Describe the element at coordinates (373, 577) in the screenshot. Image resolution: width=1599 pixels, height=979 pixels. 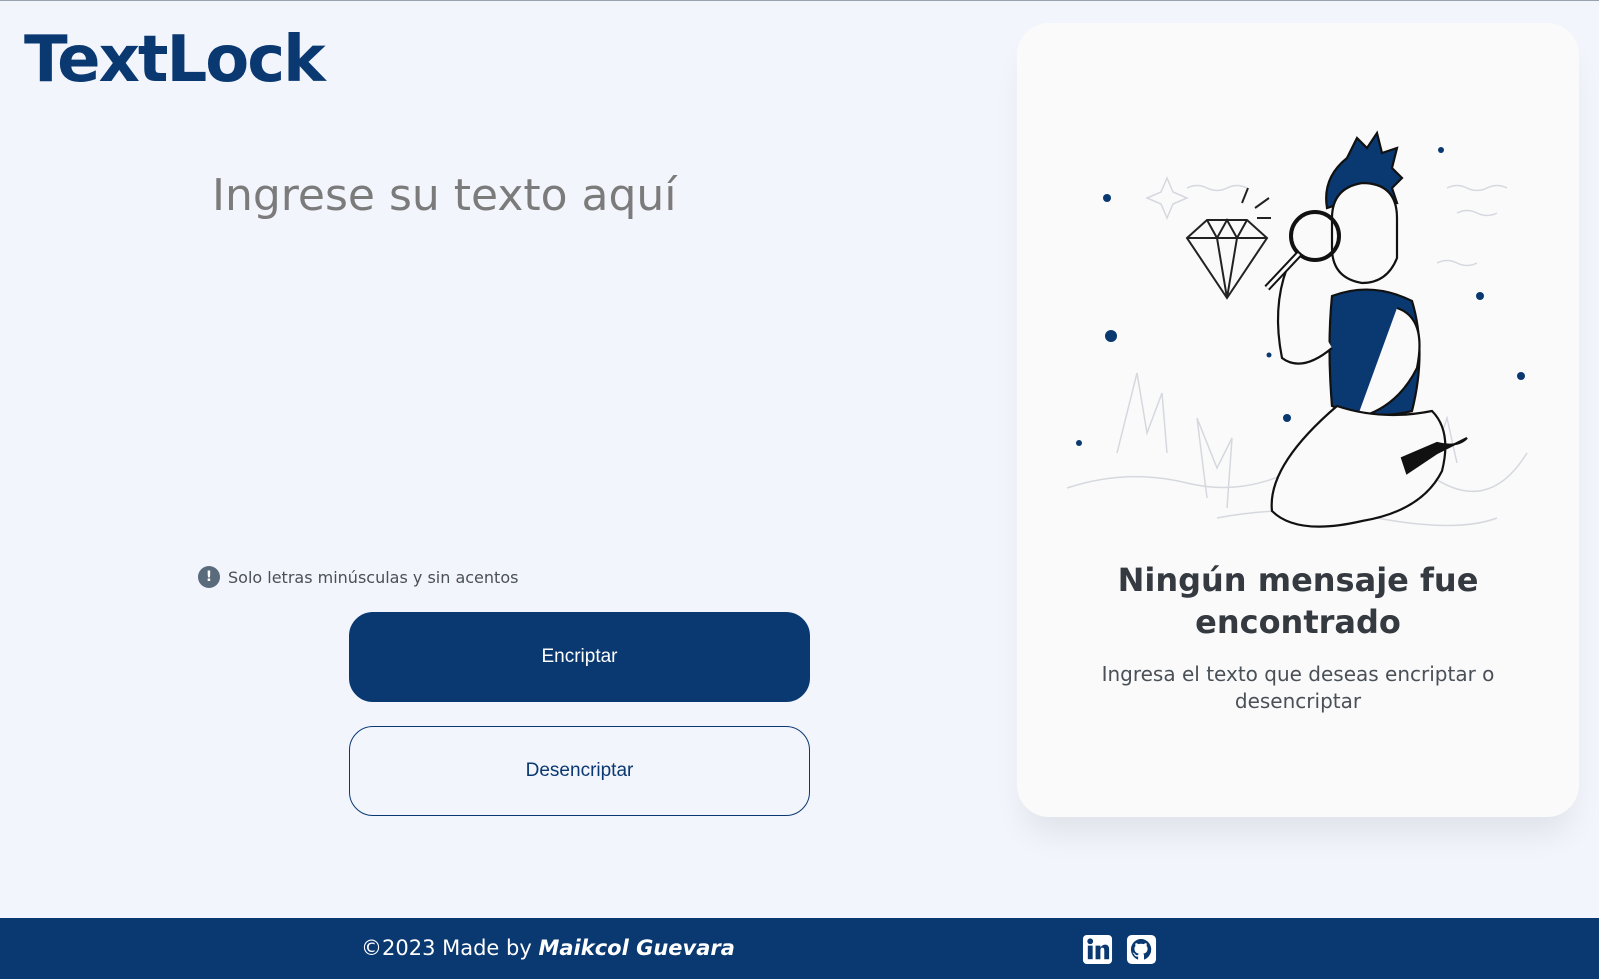
I see `hint-text: Solo letras minúsculas y sin acentos` at that location.